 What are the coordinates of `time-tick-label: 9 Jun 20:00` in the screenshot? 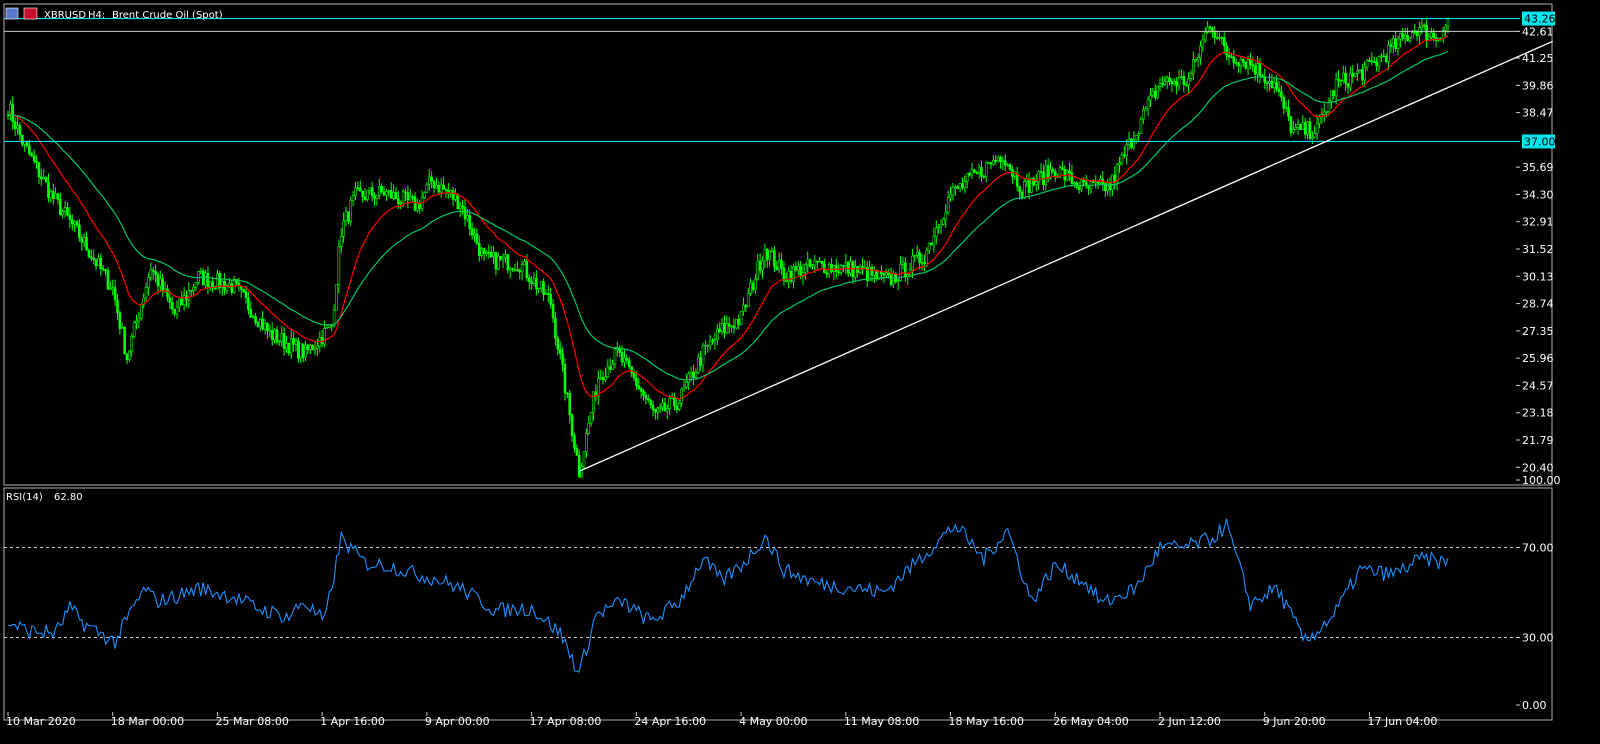 It's located at (1294, 721).